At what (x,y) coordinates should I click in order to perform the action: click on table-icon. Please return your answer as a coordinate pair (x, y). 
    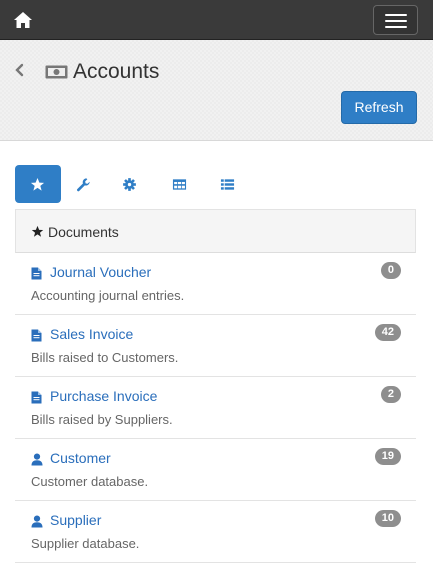
    Looking at the image, I should click on (179, 184).